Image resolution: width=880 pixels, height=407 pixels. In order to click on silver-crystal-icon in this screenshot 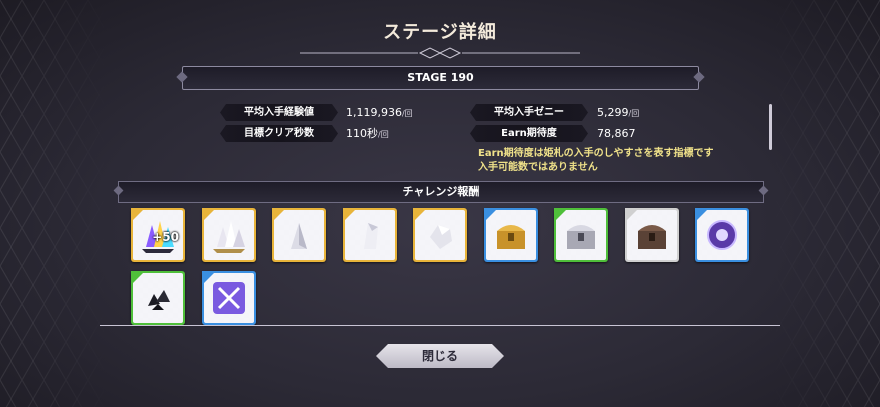, I will do `click(299, 236)`.